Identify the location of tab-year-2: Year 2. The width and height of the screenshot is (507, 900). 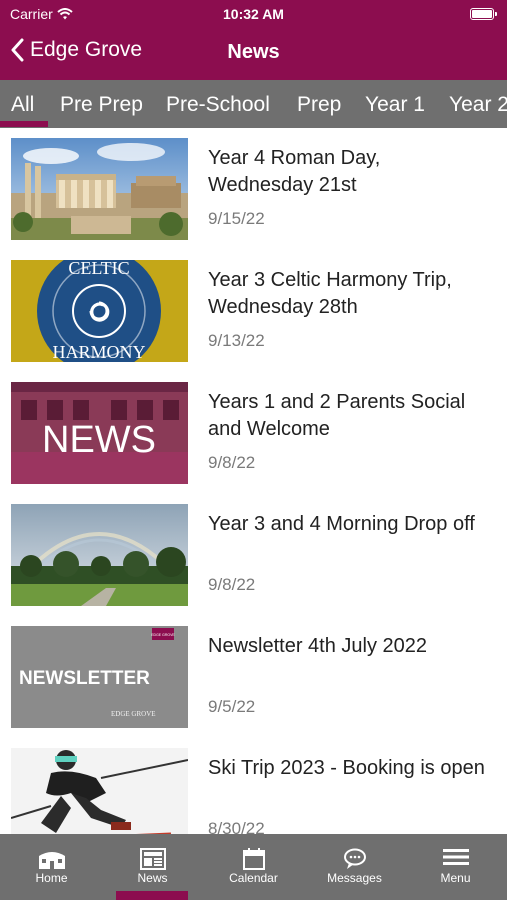
(478, 105).